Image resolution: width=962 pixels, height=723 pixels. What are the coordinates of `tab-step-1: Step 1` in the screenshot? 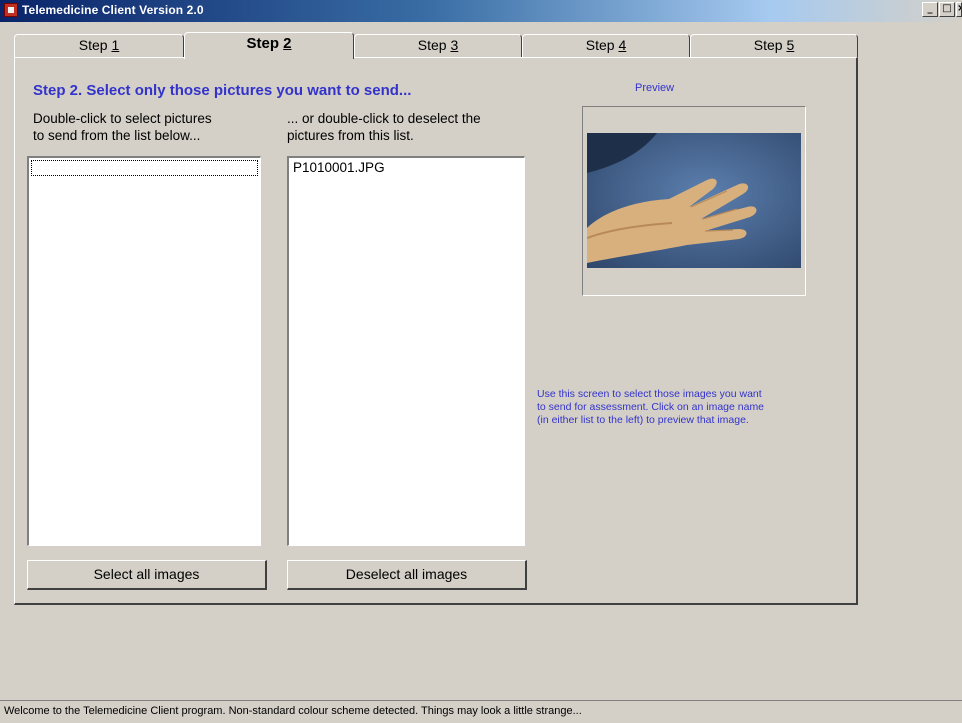 It's located at (99, 45).